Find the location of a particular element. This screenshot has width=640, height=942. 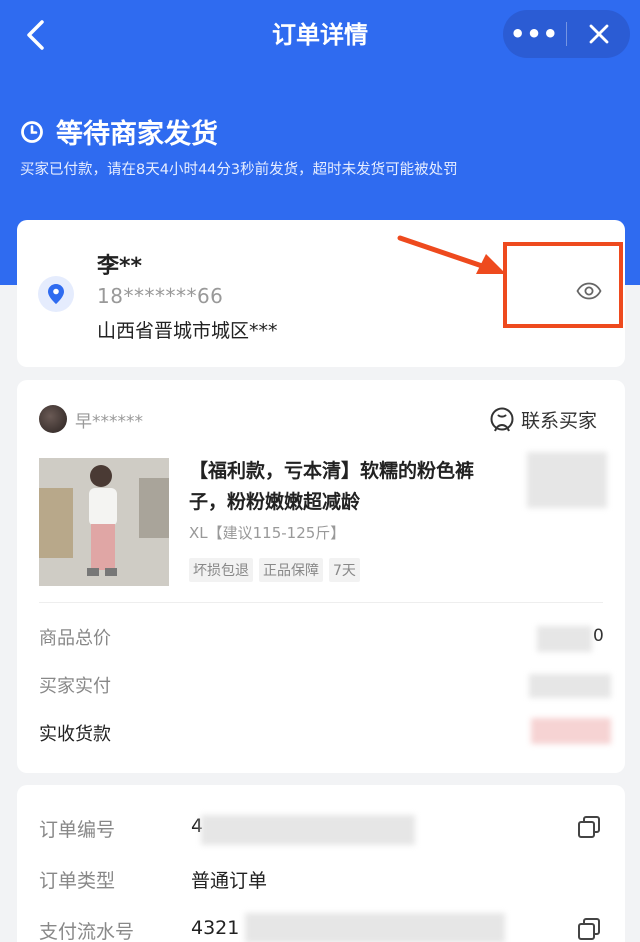

contact-buyer-button: 联系买家 is located at coordinates (543, 419).